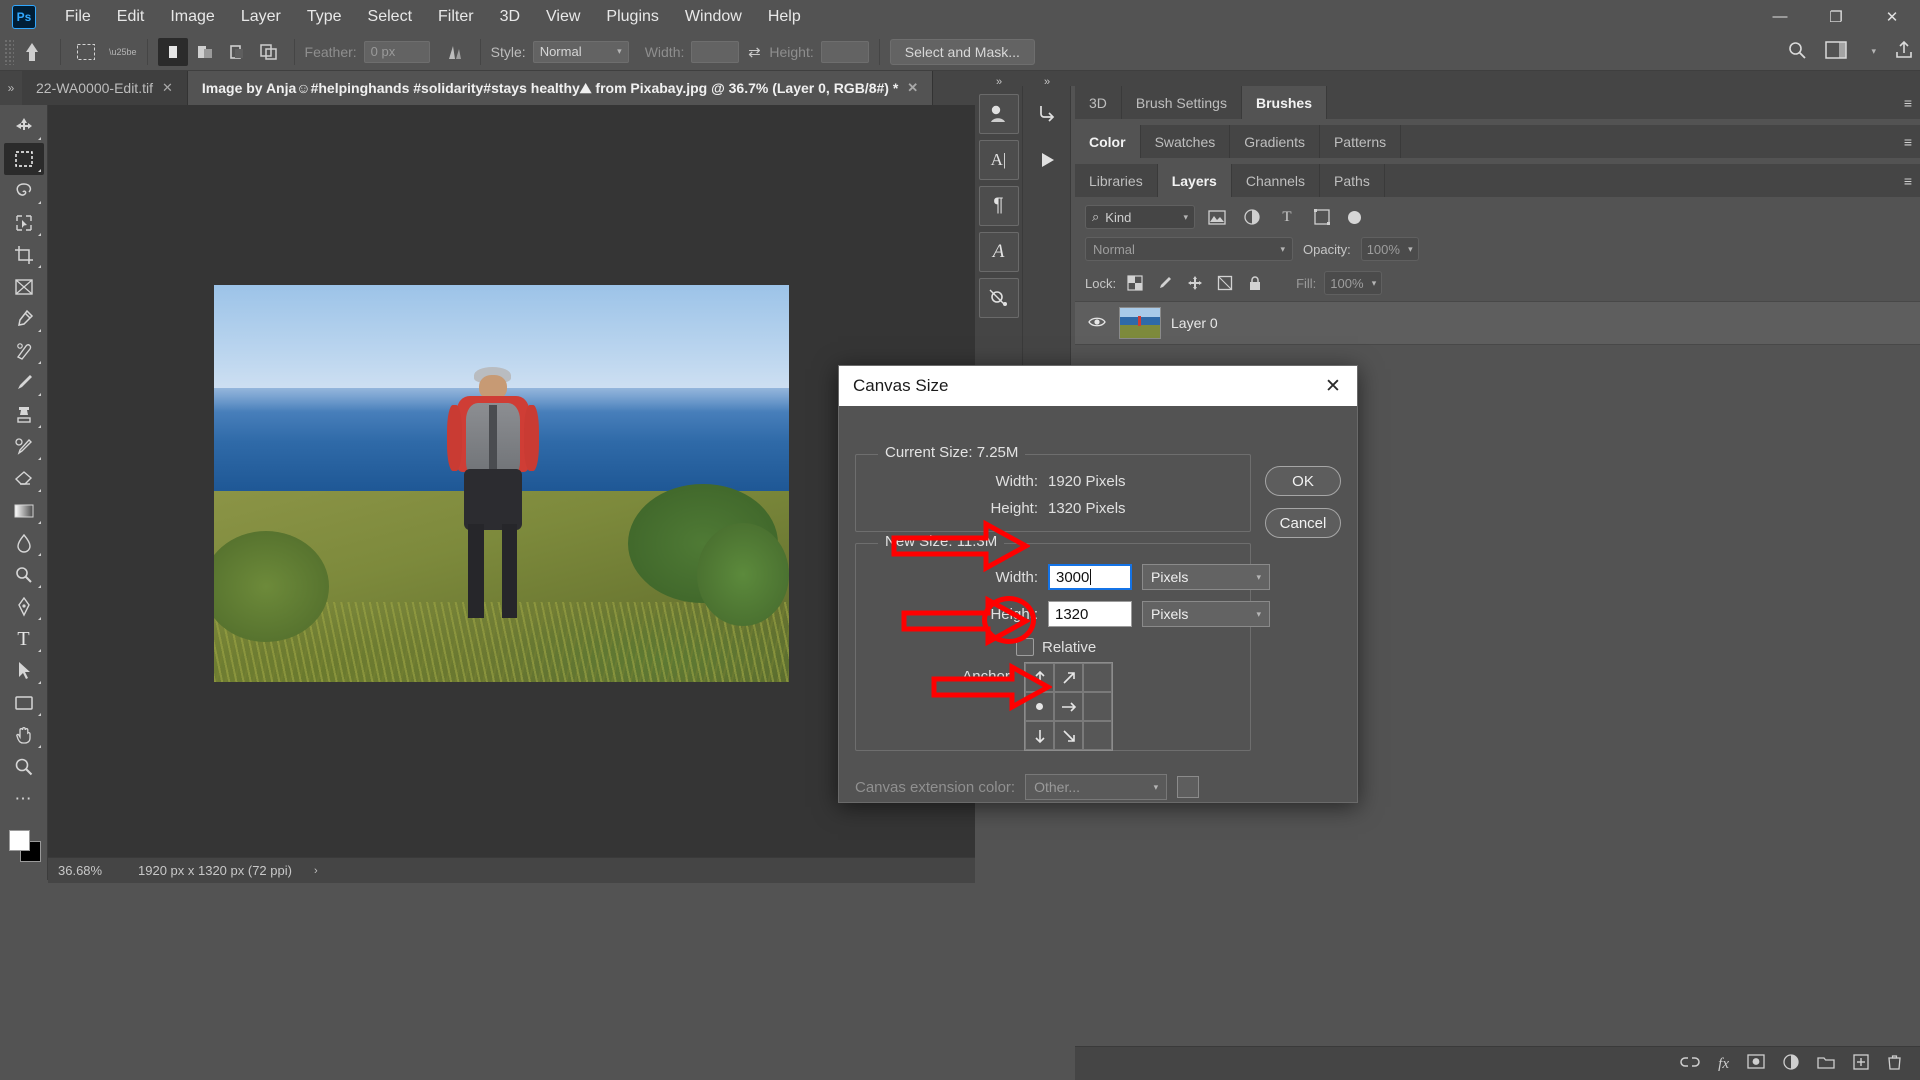 This screenshot has height=1080, width=1920. Describe the element at coordinates (1140, 217) in the screenshot. I see `layer-filter-kind-select: ⌕ Kind ▾` at that location.